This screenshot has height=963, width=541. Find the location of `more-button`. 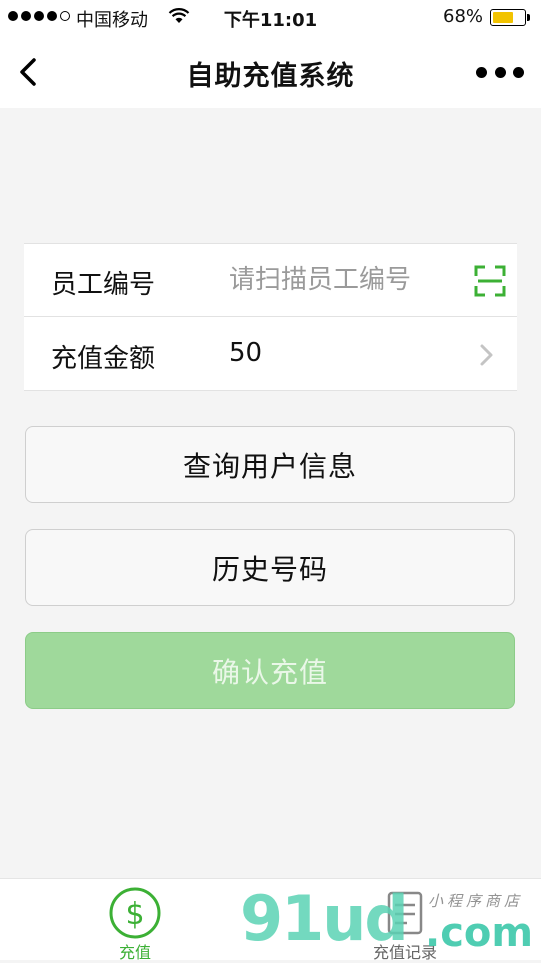

more-button is located at coordinates (500, 72).